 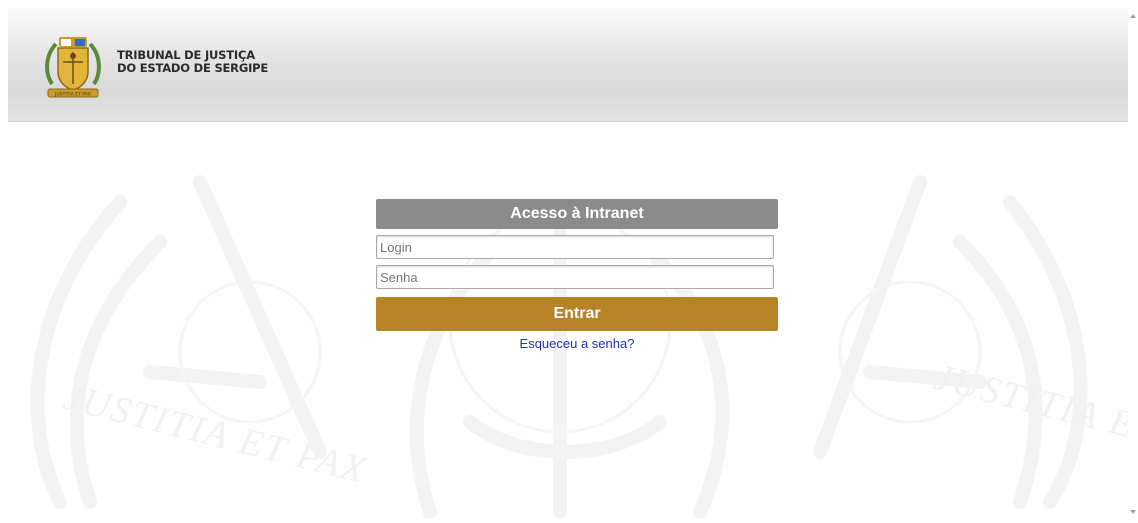 I want to click on scroll-up-icon, so click(x=1133, y=16).